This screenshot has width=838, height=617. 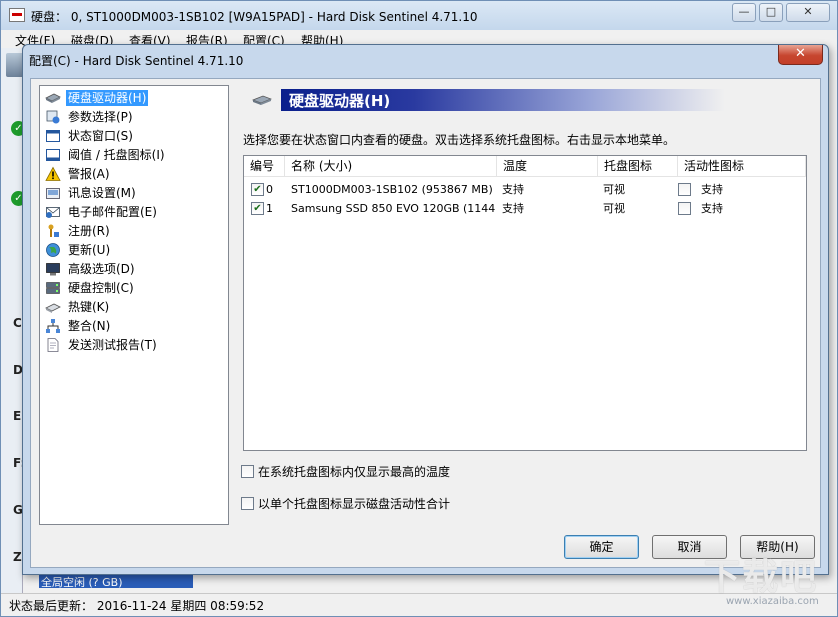 What do you see at coordinates (264, 166) in the screenshot?
I see `column-header-number: 编号` at bounding box center [264, 166].